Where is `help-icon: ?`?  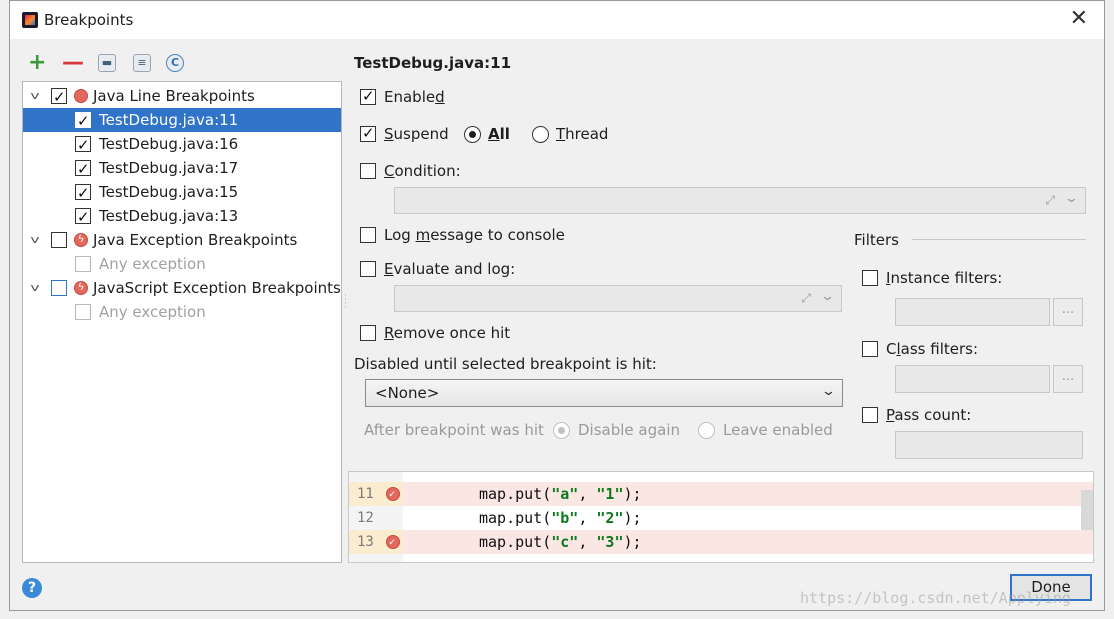
help-icon: ? is located at coordinates (32, 588).